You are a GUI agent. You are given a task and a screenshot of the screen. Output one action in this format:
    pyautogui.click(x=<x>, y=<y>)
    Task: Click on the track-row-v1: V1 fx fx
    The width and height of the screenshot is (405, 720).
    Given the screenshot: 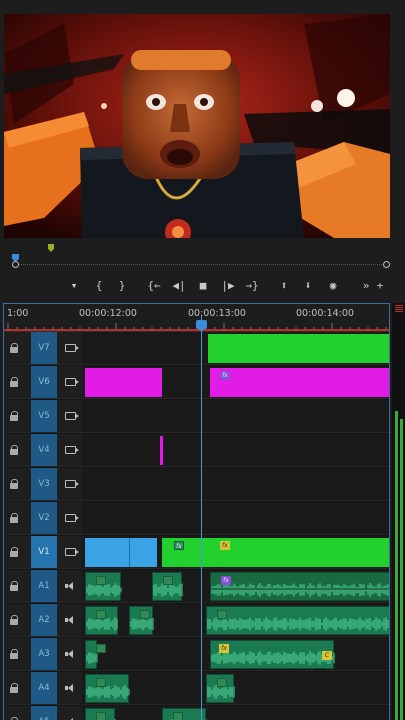 What is the action you would take?
    pyautogui.click(x=196, y=552)
    